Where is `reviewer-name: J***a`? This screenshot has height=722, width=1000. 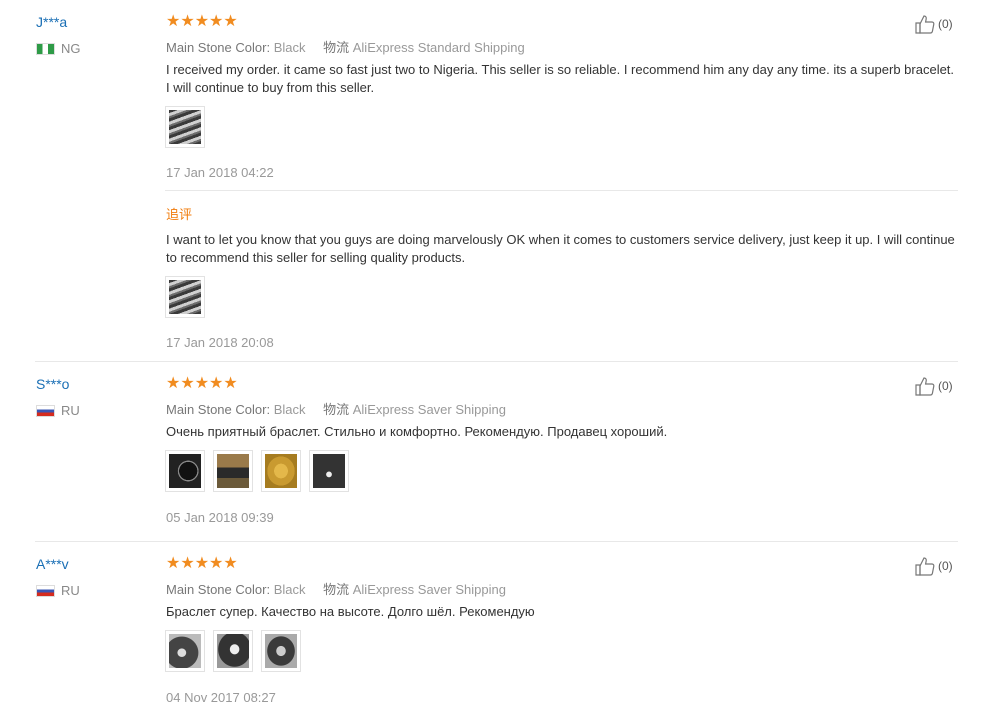
reviewer-name: J***a is located at coordinates (51, 22).